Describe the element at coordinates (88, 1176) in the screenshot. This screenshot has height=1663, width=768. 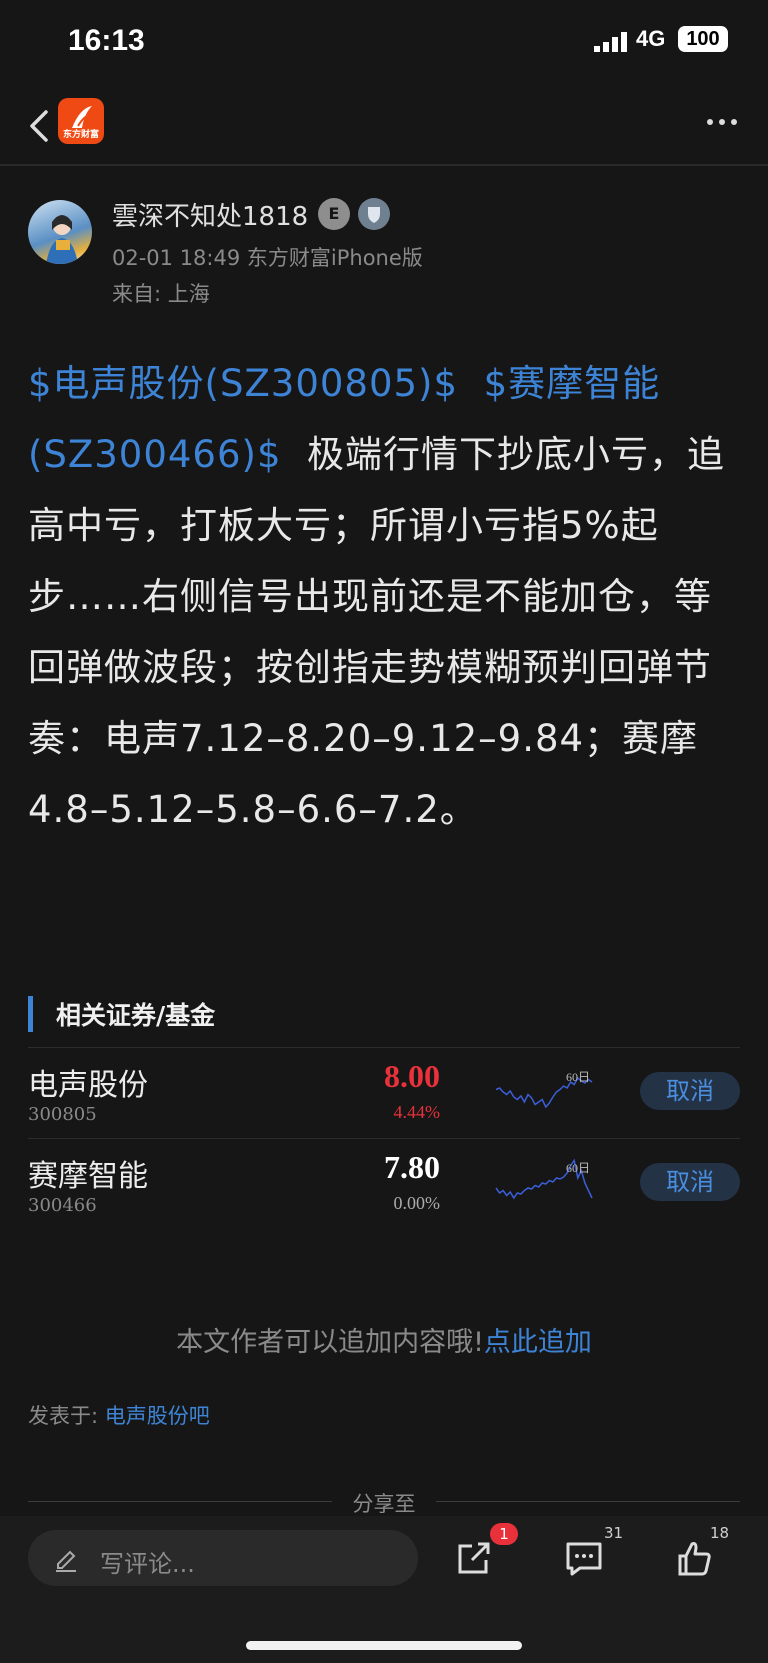
I see `security-name: 赛摩智能` at that location.